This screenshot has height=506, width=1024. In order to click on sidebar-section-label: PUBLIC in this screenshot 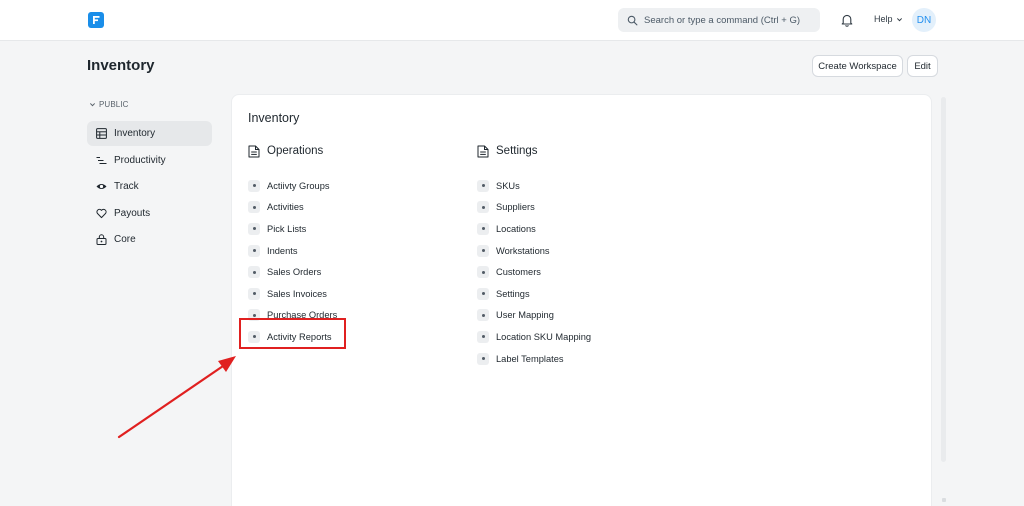, I will do `click(114, 104)`.